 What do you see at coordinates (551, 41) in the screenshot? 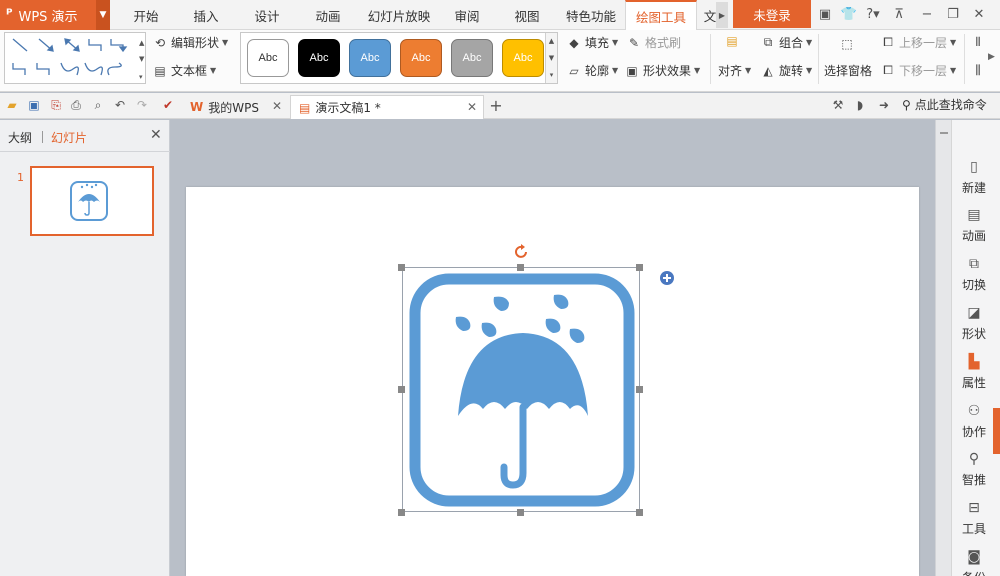
I see `chevron-up-icon: ▲` at bounding box center [551, 41].